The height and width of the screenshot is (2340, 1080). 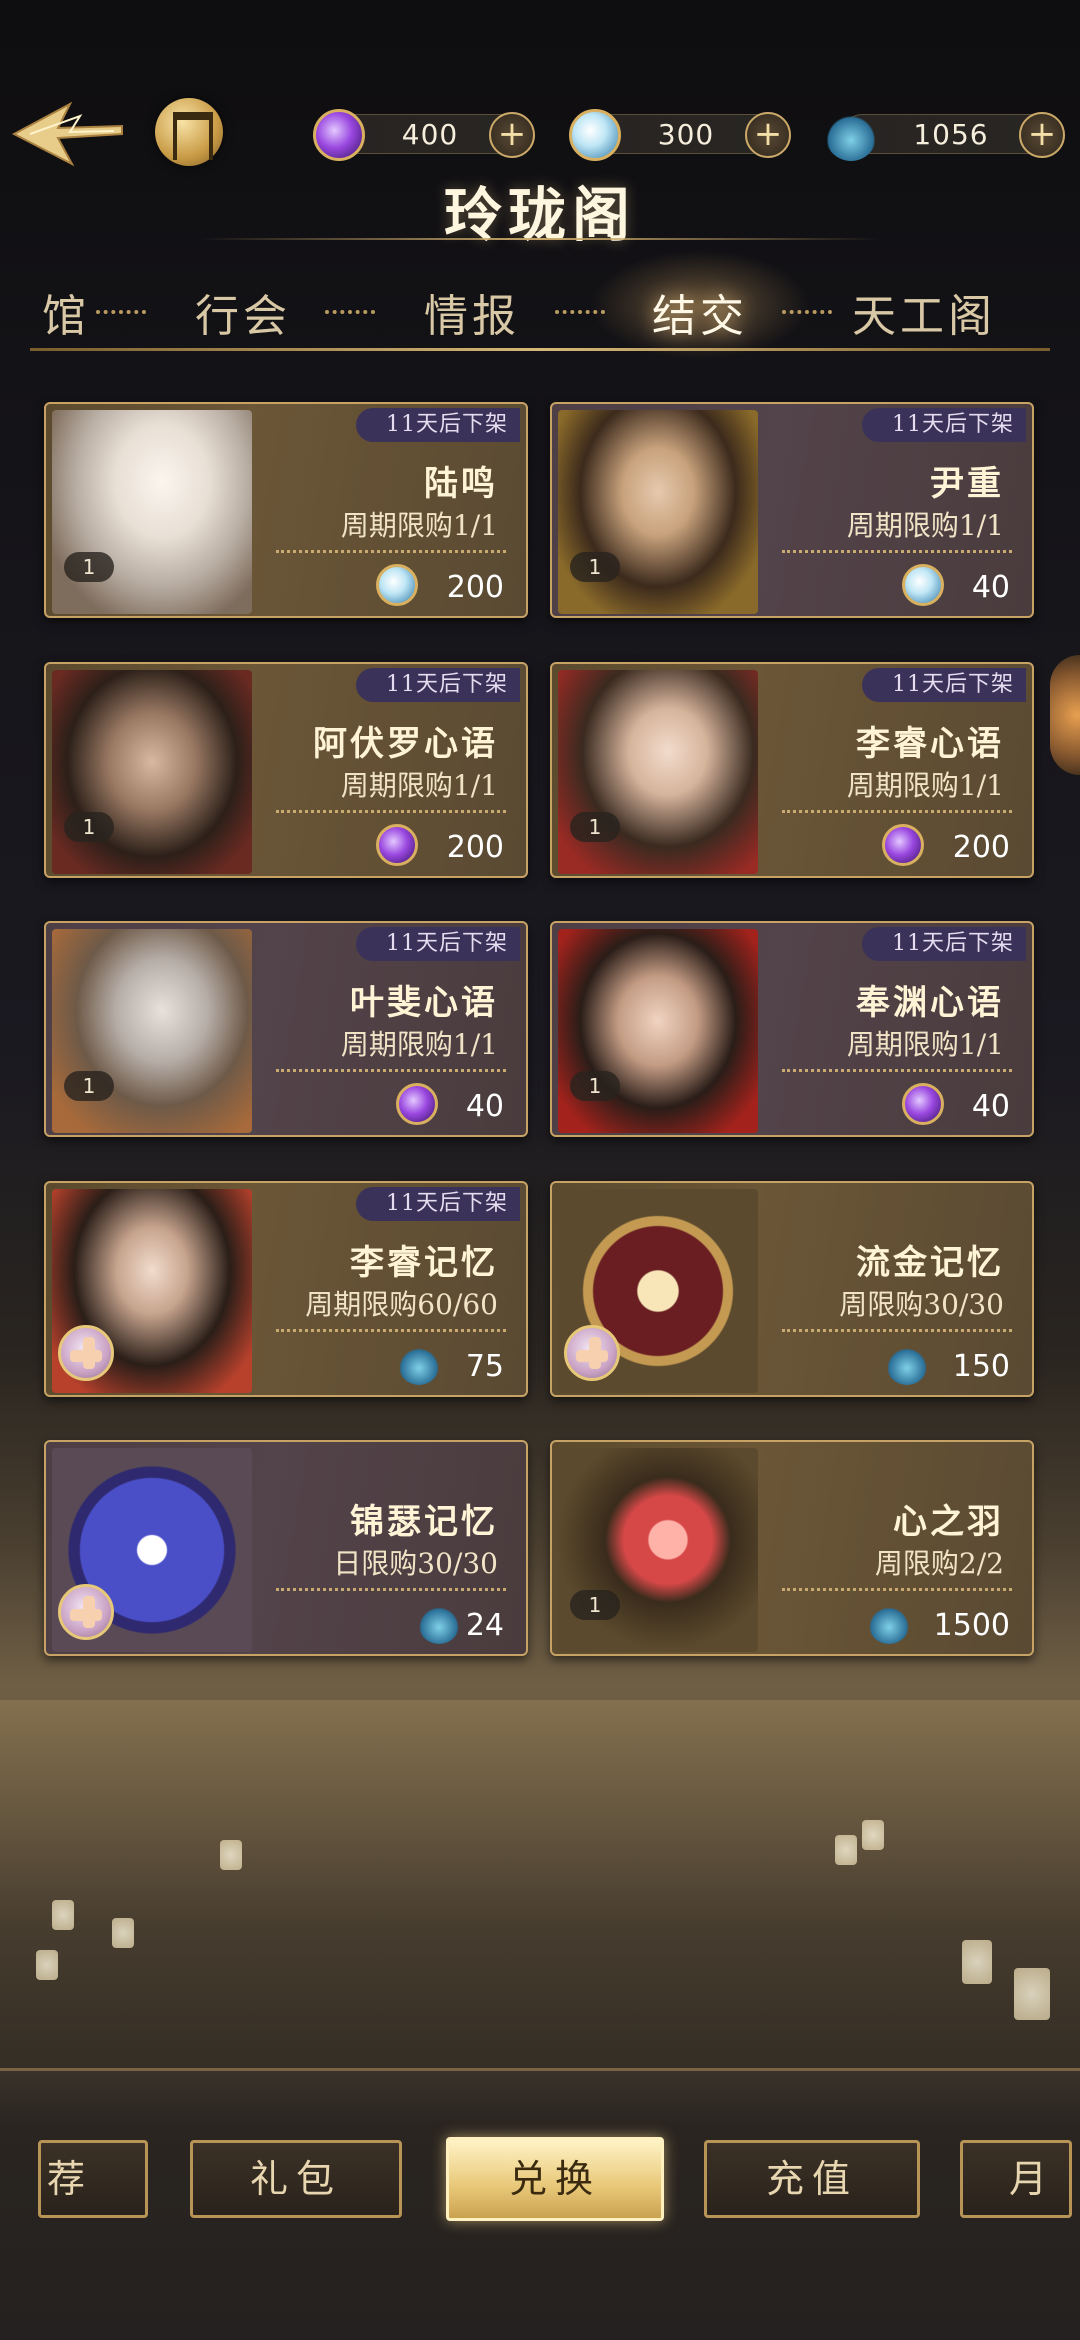 What do you see at coordinates (686, 134) in the screenshot?
I see `currency-value: 300` at bounding box center [686, 134].